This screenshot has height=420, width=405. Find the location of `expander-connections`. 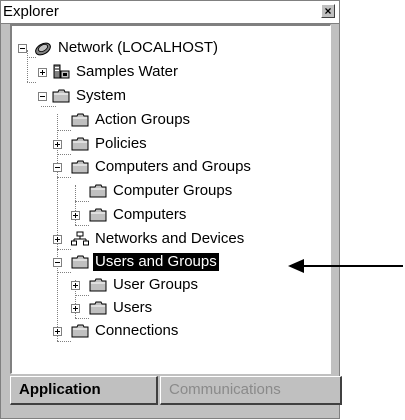

expander-connections is located at coordinates (57, 331).